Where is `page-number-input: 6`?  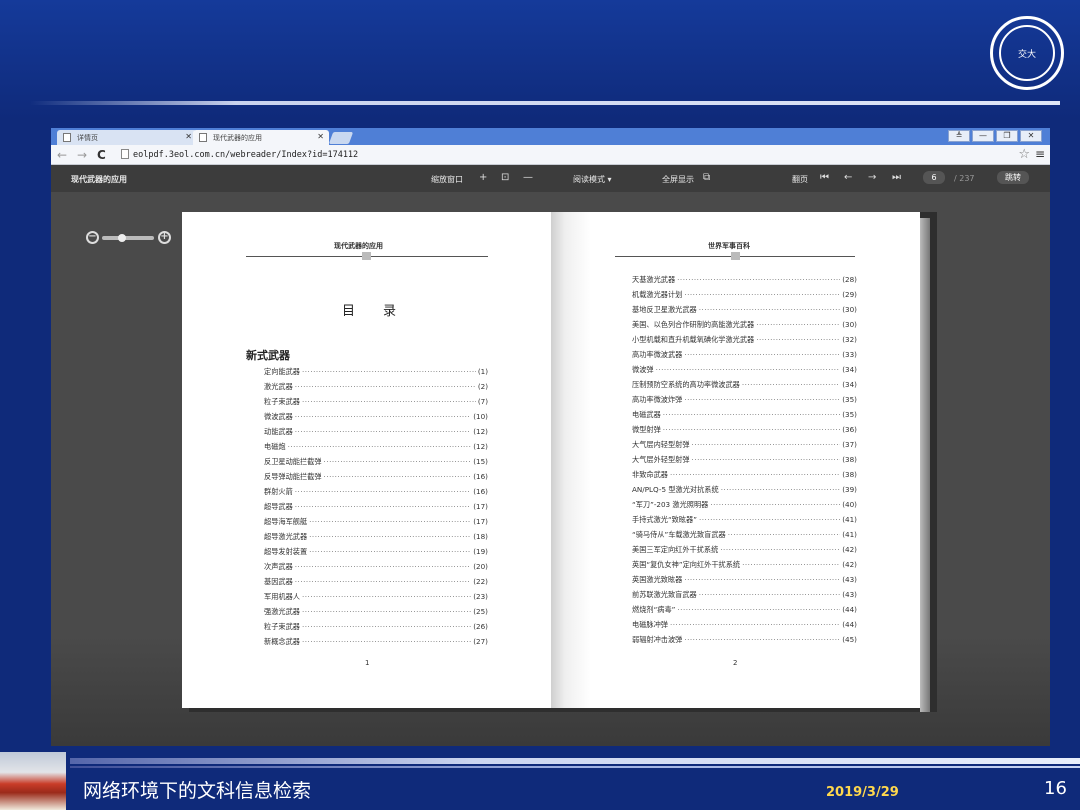 page-number-input: 6 is located at coordinates (934, 177).